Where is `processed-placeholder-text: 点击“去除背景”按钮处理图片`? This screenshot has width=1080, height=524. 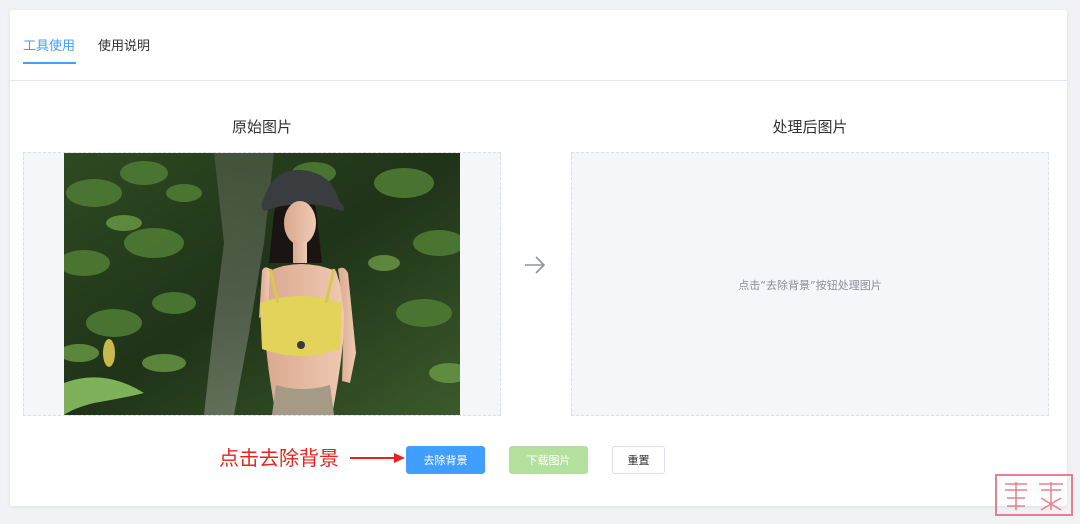
processed-placeholder-text: 点击“去除背景”按钮处理图片 is located at coordinates (810, 285).